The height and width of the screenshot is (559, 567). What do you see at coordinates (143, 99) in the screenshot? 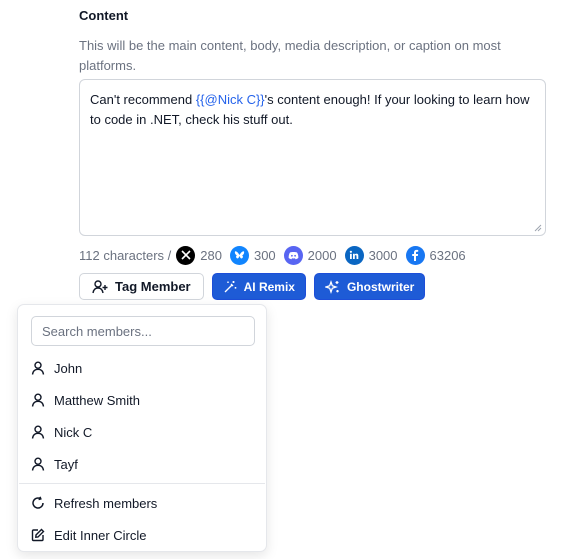
I see `content-text-before: Can't recommend` at bounding box center [143, 99].